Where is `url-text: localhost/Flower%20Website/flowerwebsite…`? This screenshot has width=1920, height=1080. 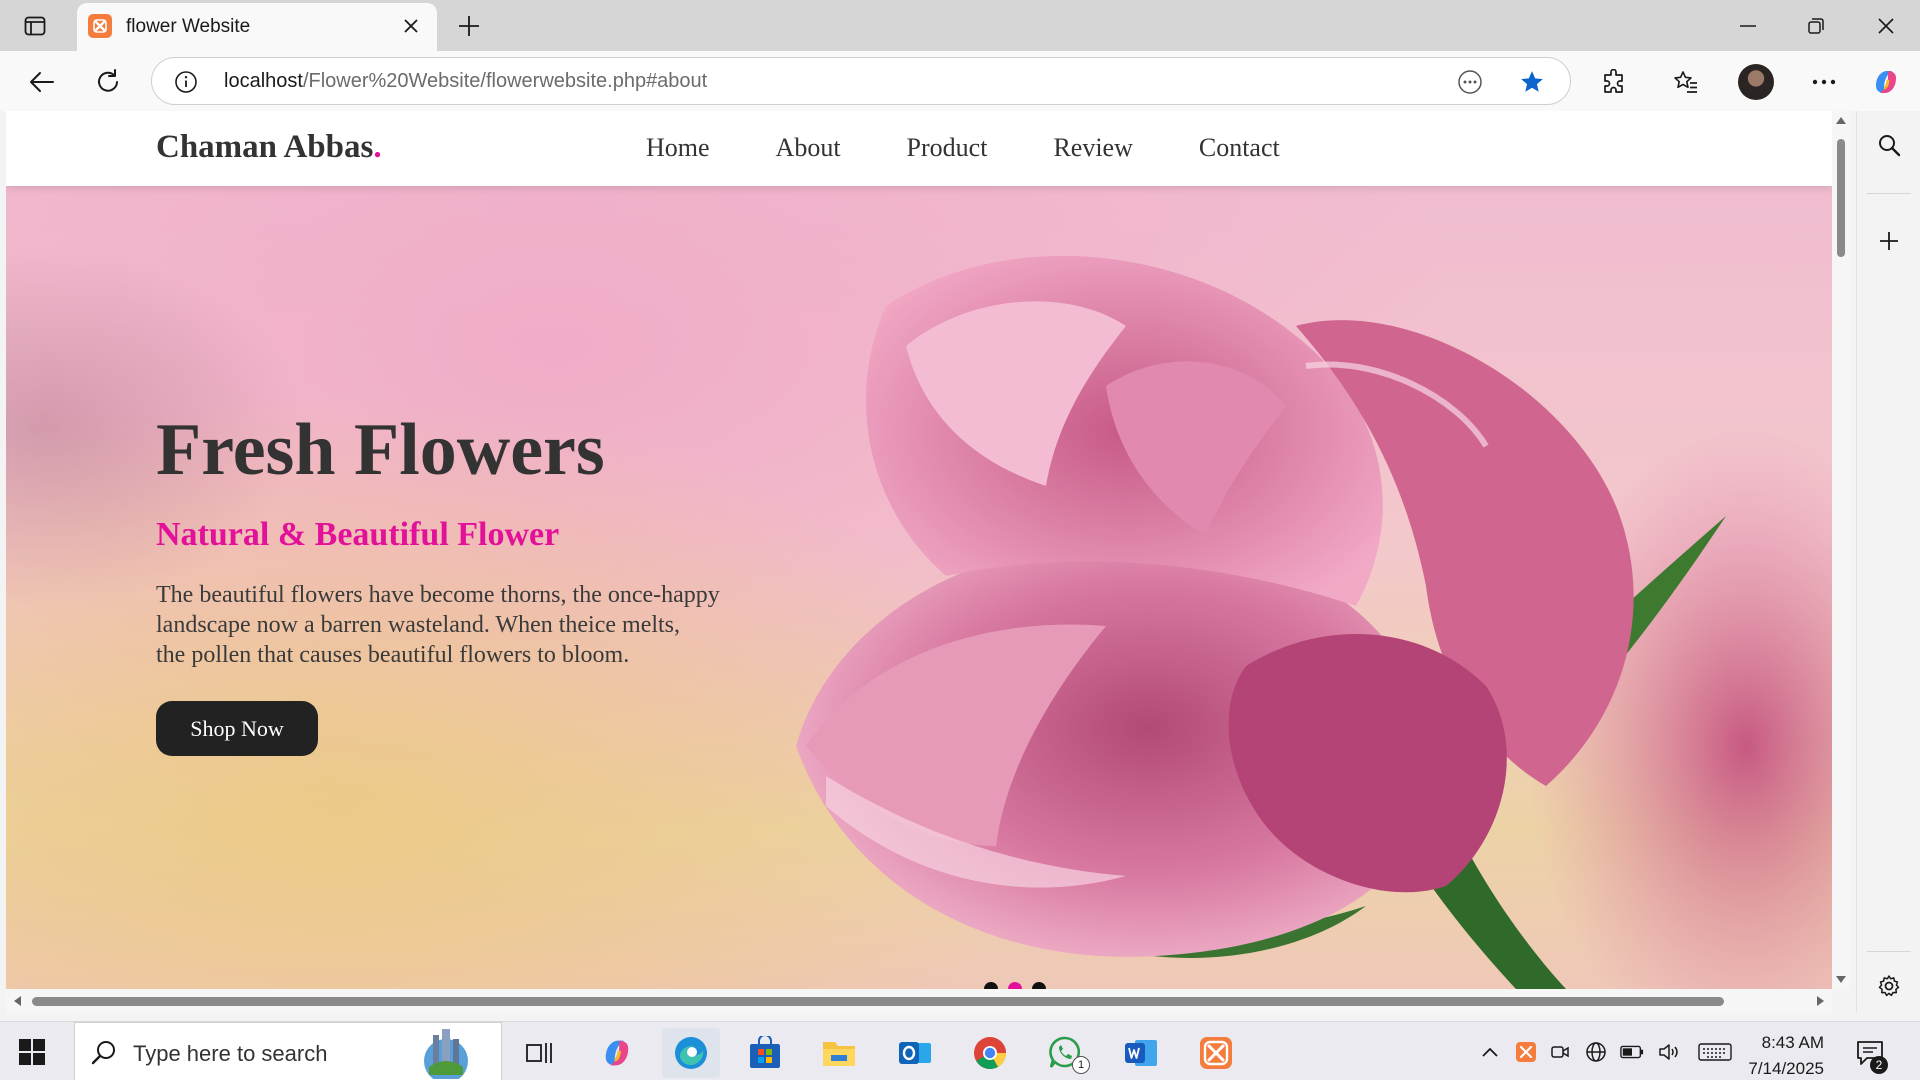
url-text: localhost/Flower%20Website/flowerwebsite… is located at coordinates (465, 81).